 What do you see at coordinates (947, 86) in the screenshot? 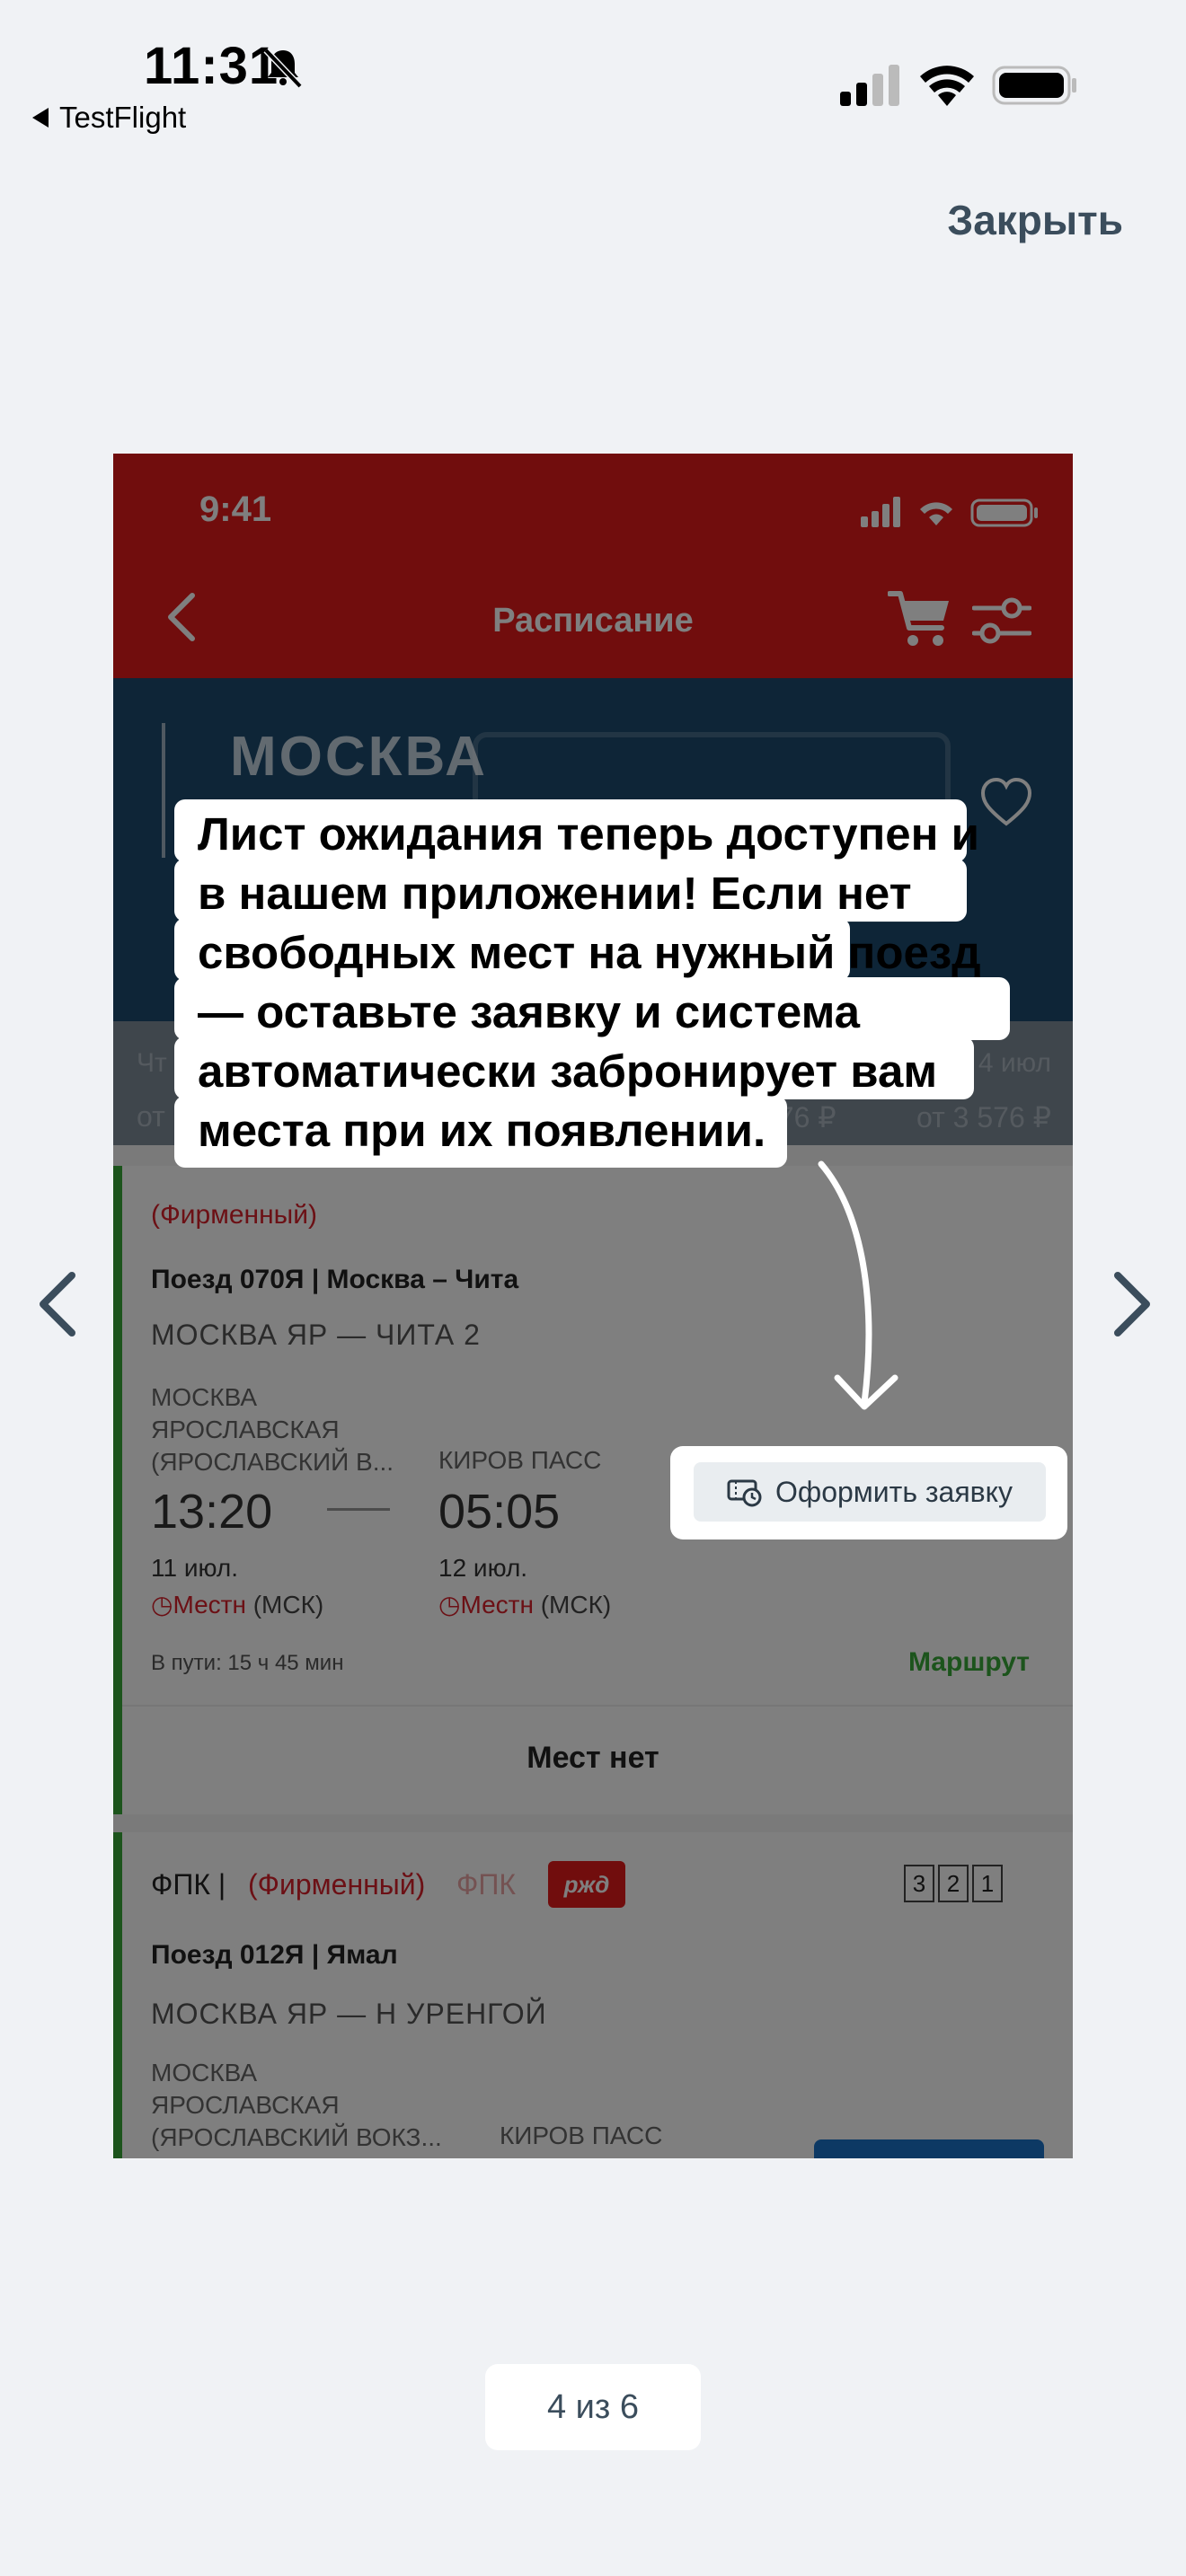
I see `wifi-icon` at bounding box center [947, 86].